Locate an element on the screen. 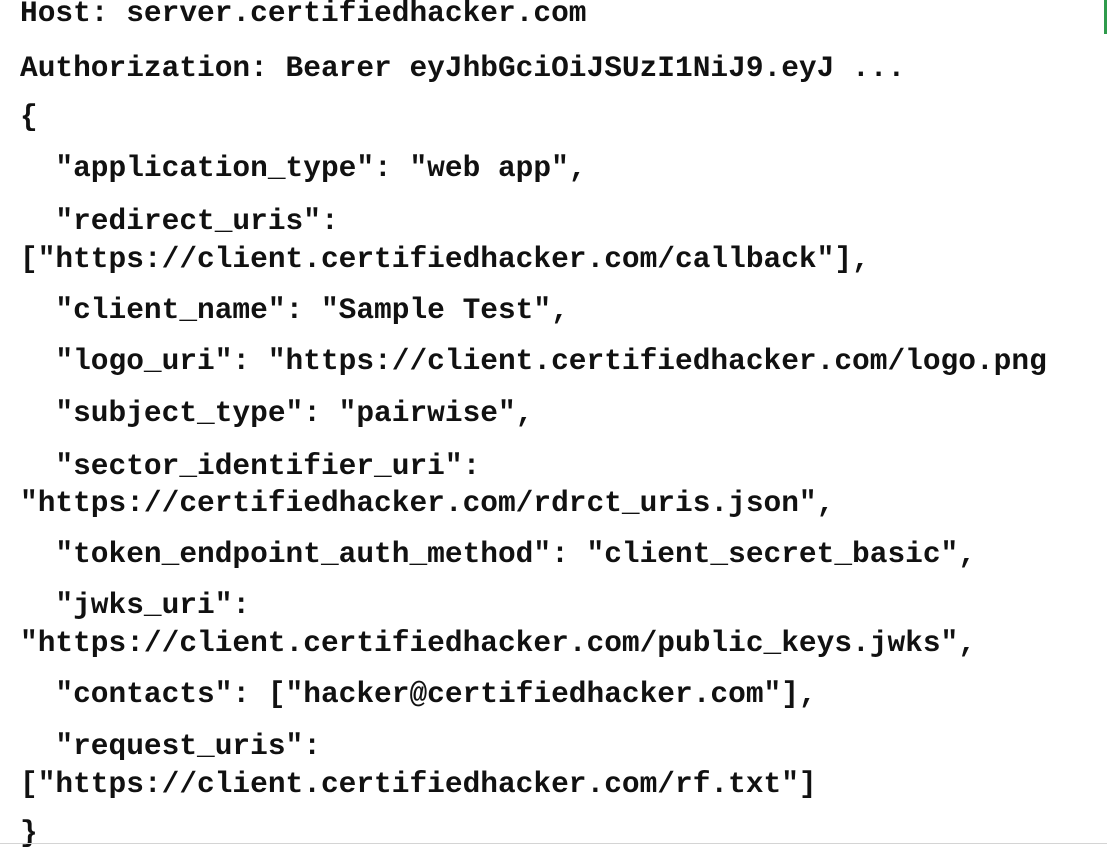 This screenshot has height=867, width=1107. subject-type-line: "subject_type": "pairwise", is located at coordinates (277, 413).